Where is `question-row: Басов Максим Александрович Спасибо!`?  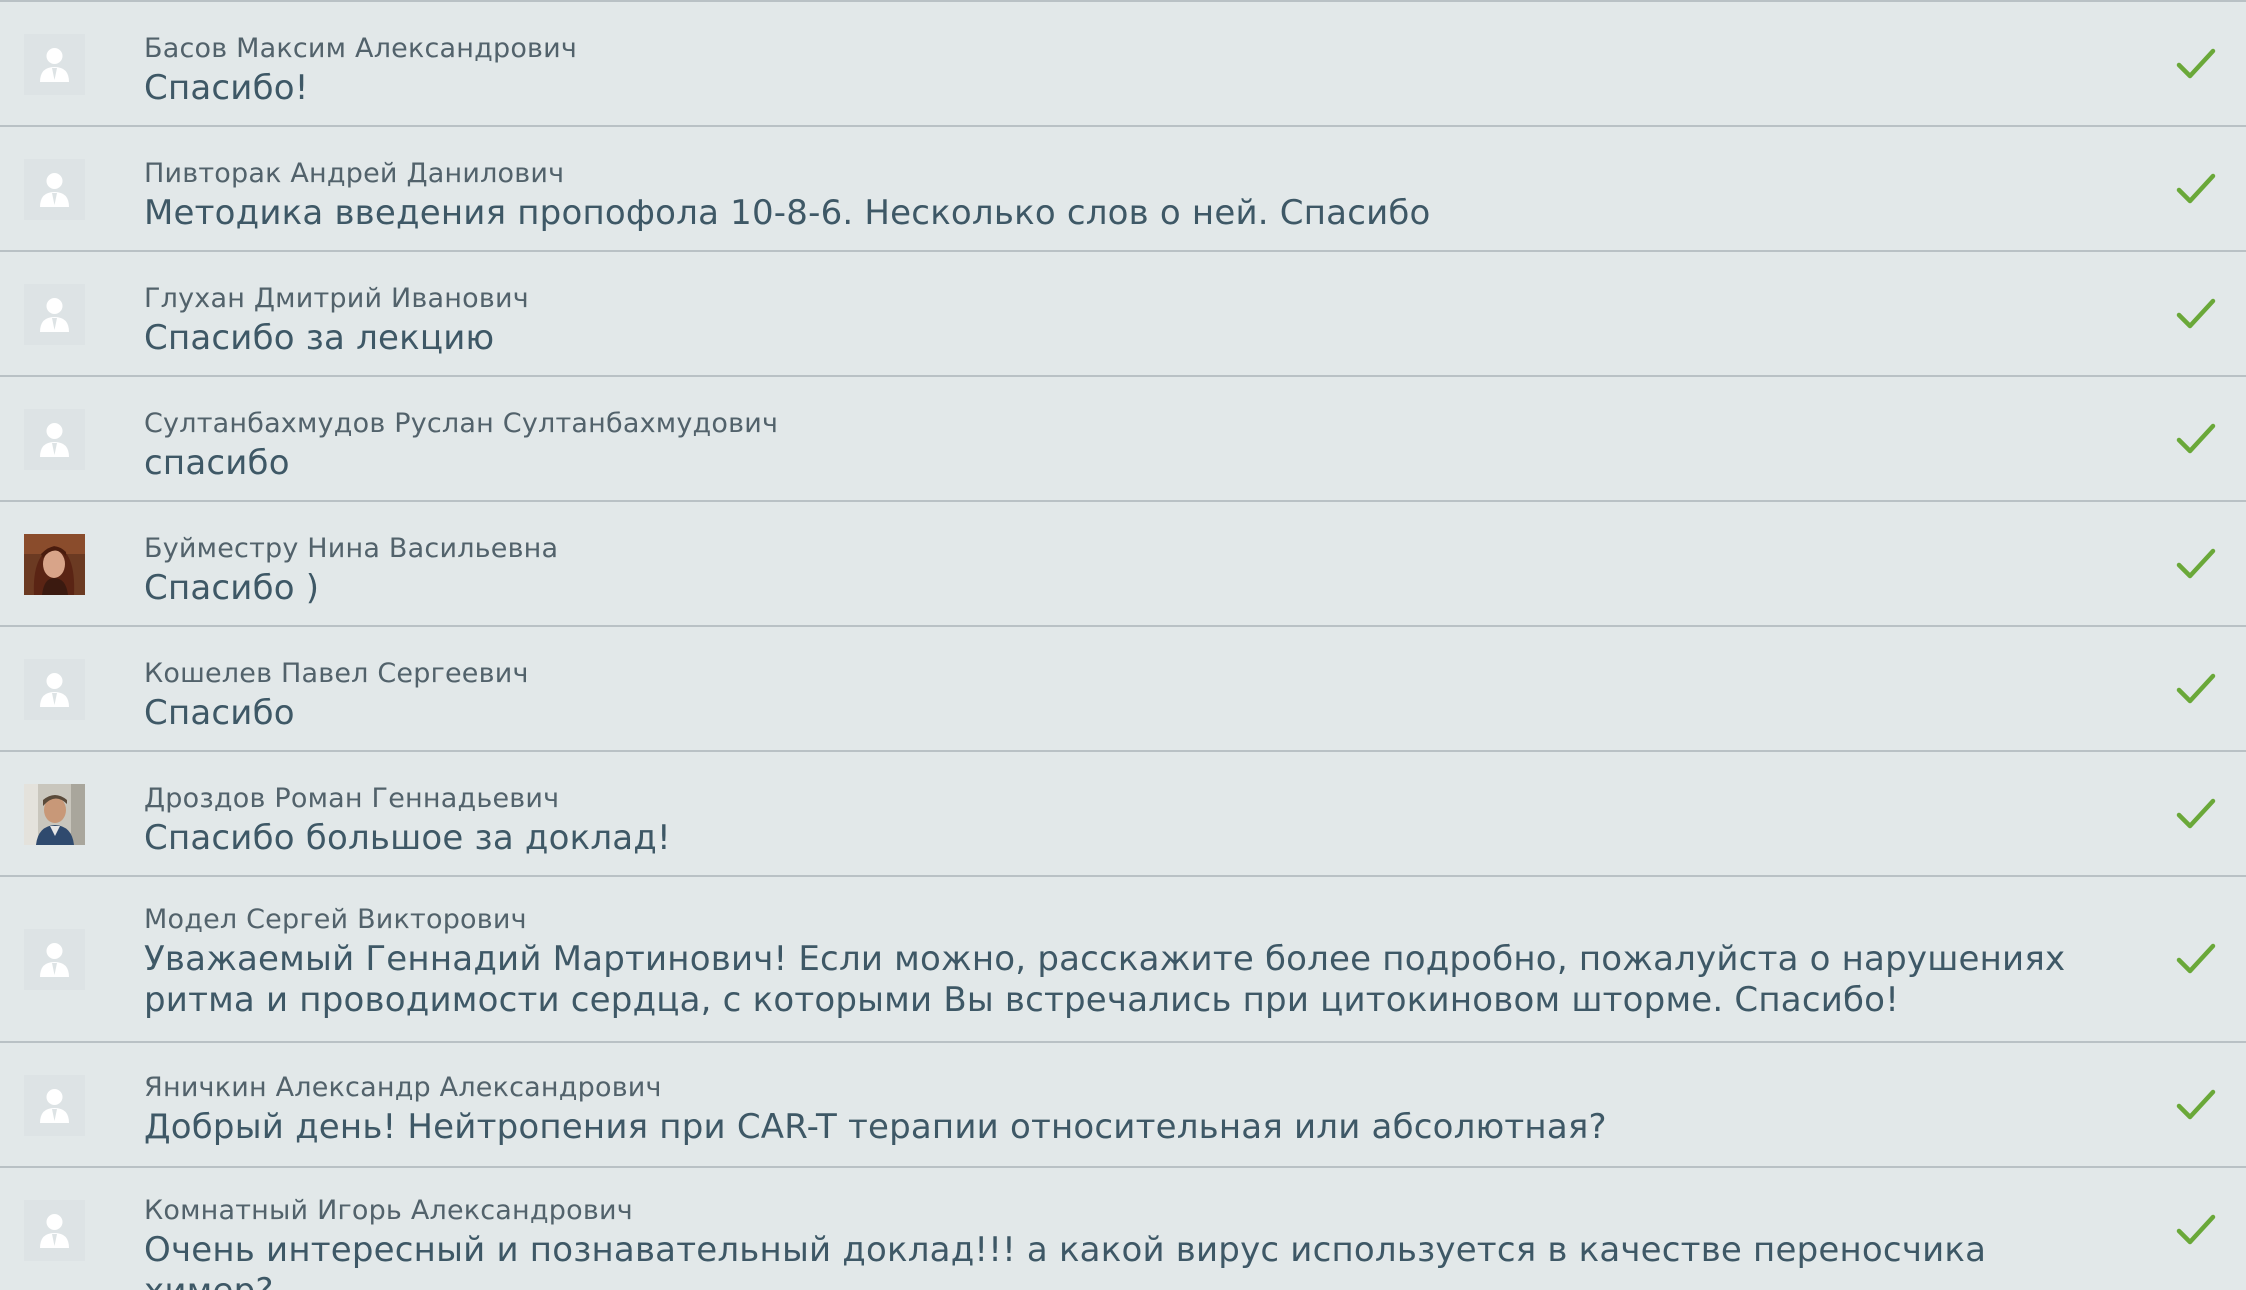 question-row: Басов Максим Александрович Спасибо! is located at coordinates (1123, 64).